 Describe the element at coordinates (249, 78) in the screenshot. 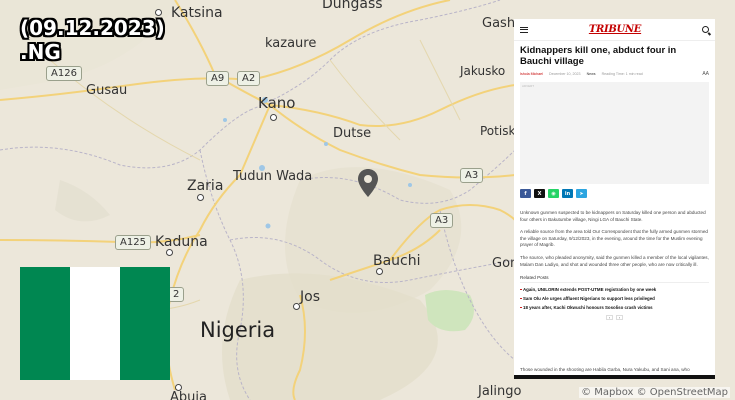

I see `highway-shield-a2: A2` at that location.